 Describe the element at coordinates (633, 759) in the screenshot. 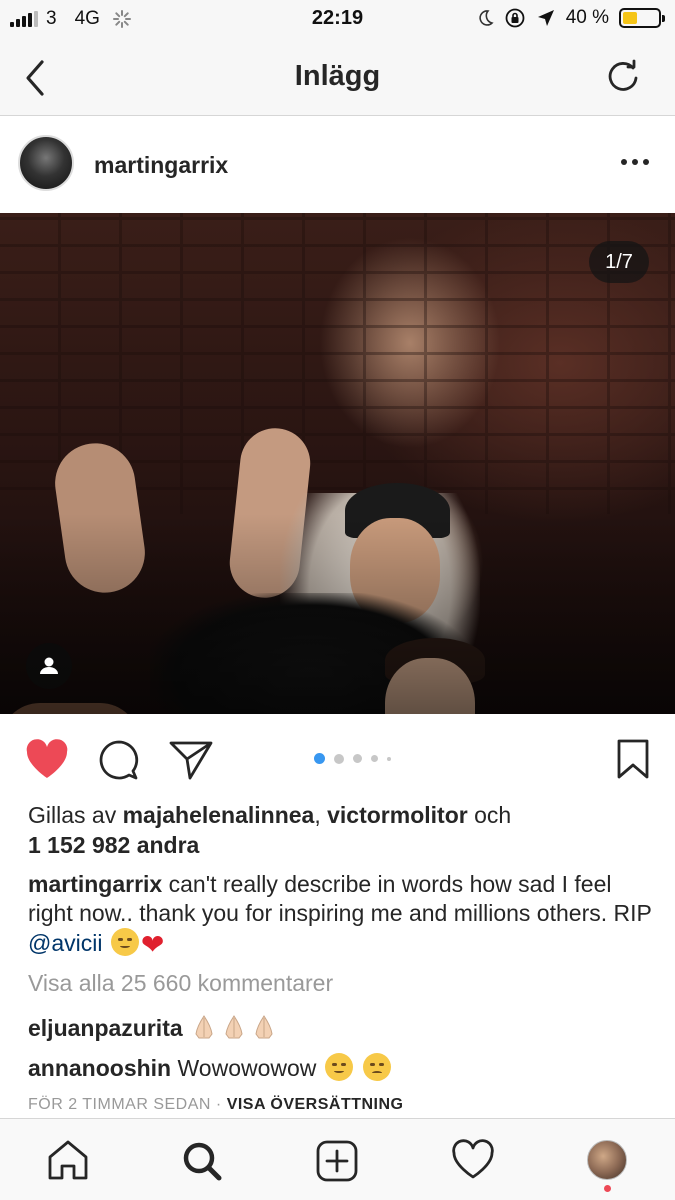

I see `bookmark-icon` at that location.